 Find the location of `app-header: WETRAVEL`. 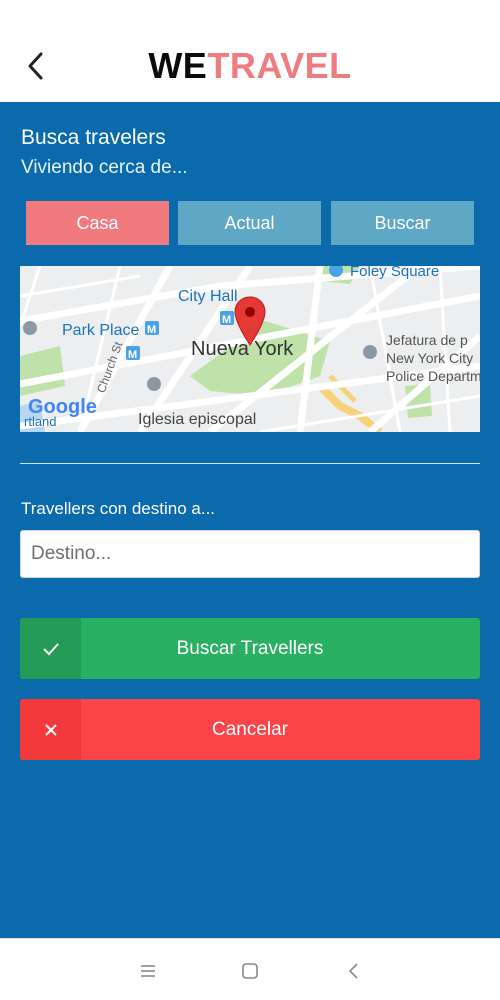

app-header: WETRAVEL is located at coordinates (250, 51).